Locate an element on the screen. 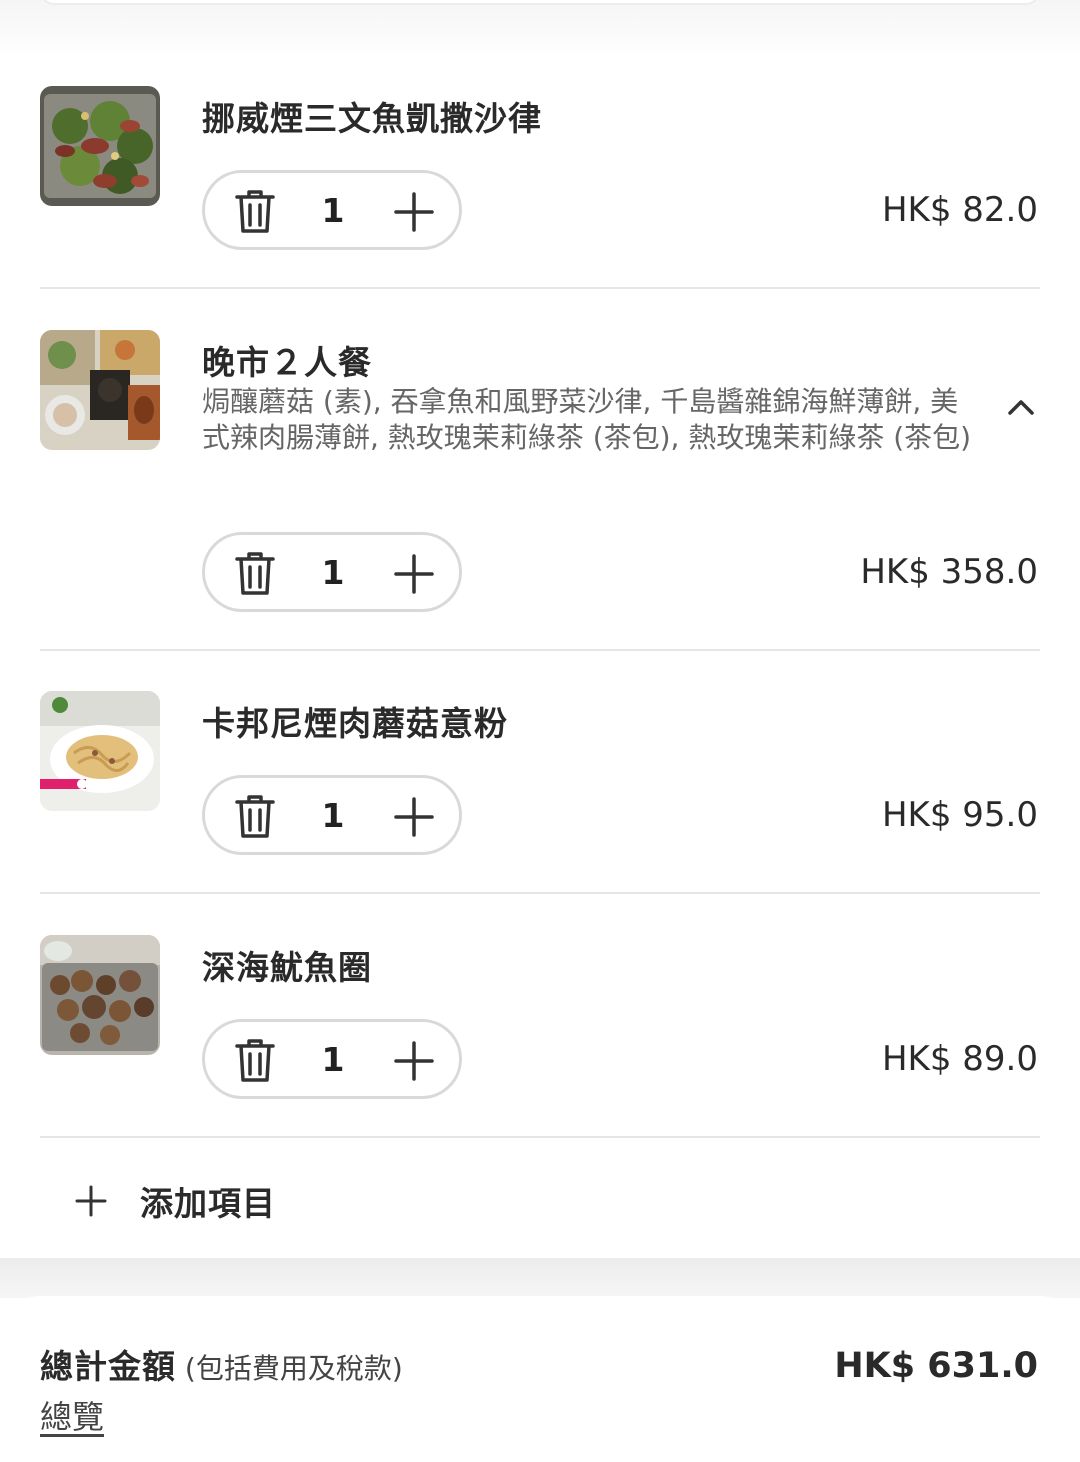  section-separator is located at coordinates (540, 1278).